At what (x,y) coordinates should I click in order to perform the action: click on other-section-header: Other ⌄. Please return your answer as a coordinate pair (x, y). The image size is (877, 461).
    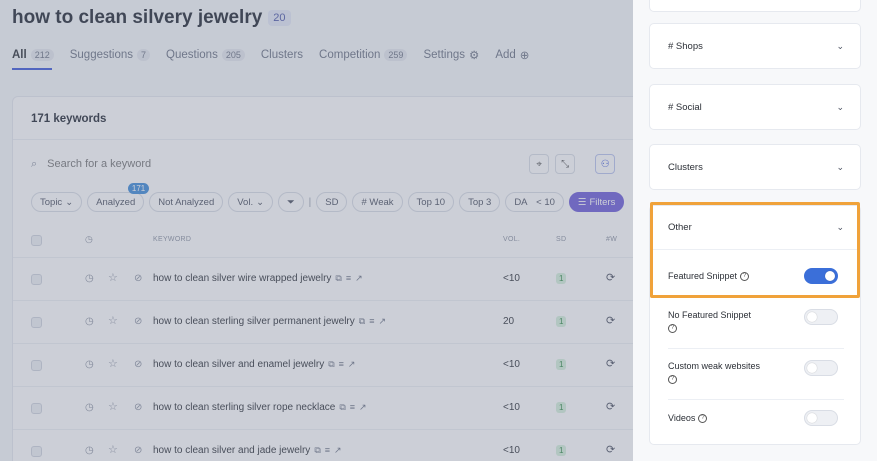
    Looking at the image, I should click on (755, 228).